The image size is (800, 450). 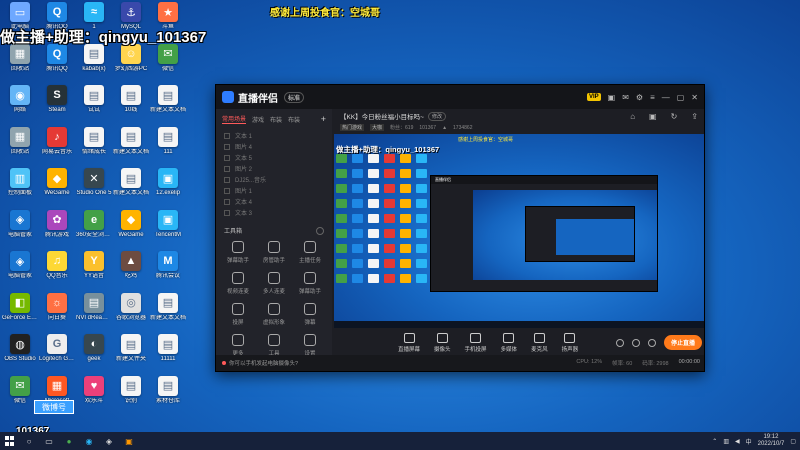 What do you see at coordinates (57, 272) in the screenshot?
I see `desktop-icon: ♫ QQ音乐` at bounding box center [57, 272].